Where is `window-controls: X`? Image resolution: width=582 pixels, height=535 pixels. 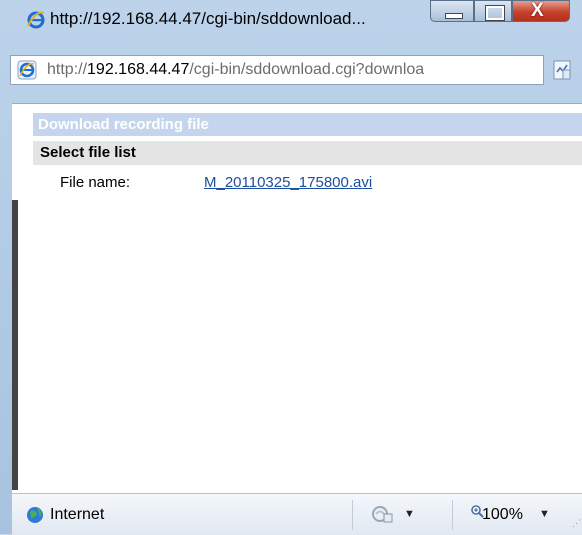
window-controls: X is located at coordinates (504, 11).